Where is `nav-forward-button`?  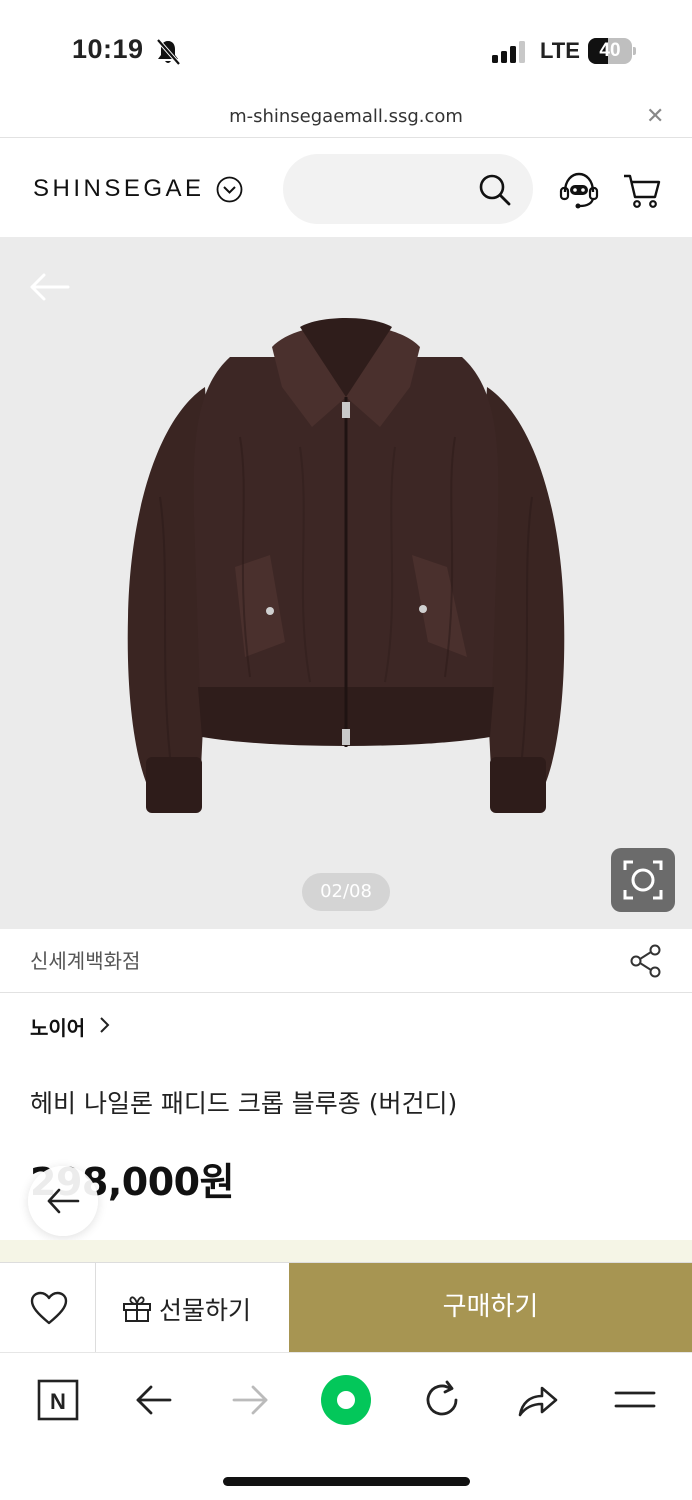
nav-forward-button is located at coordinates (250, 1400).